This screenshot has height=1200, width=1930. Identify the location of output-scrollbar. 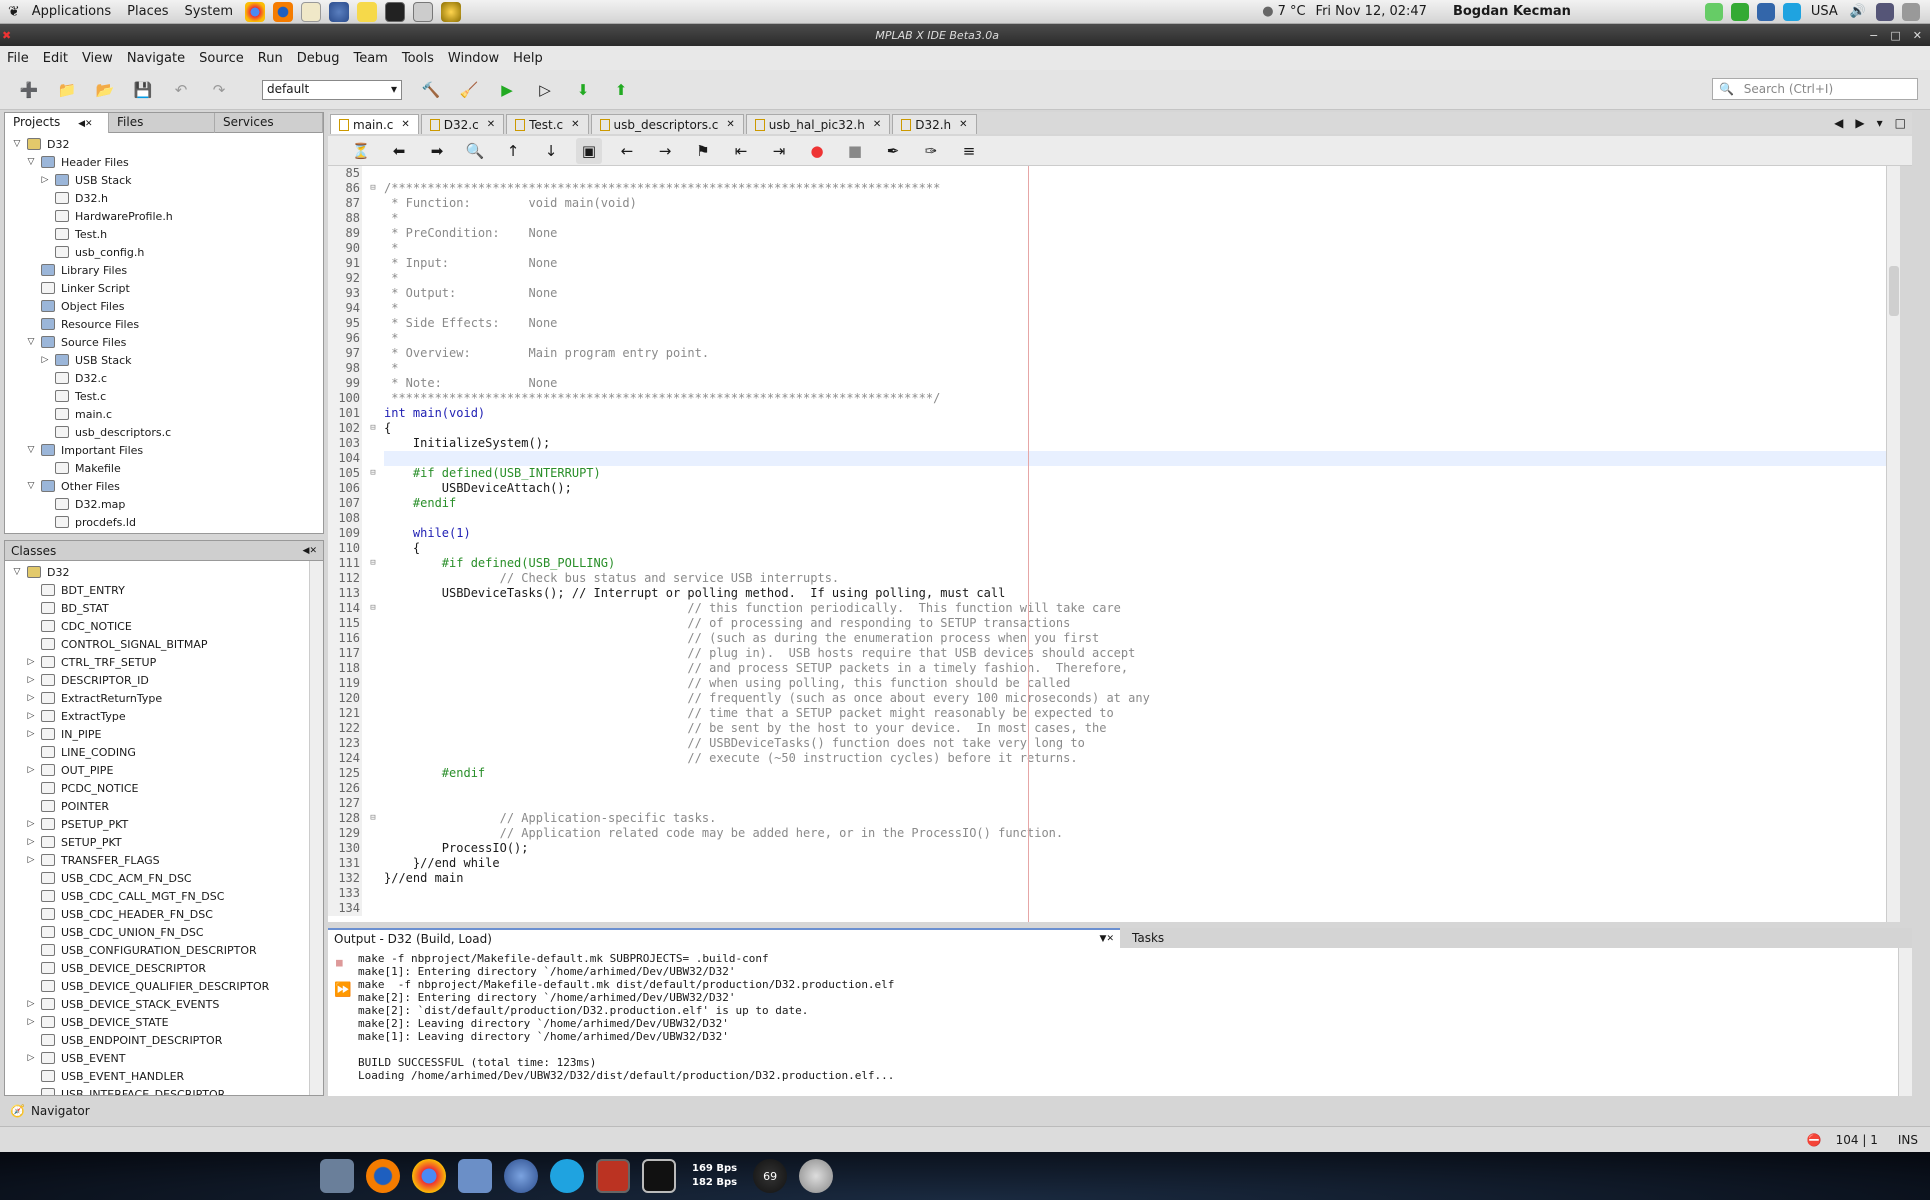
(1905, 1022).